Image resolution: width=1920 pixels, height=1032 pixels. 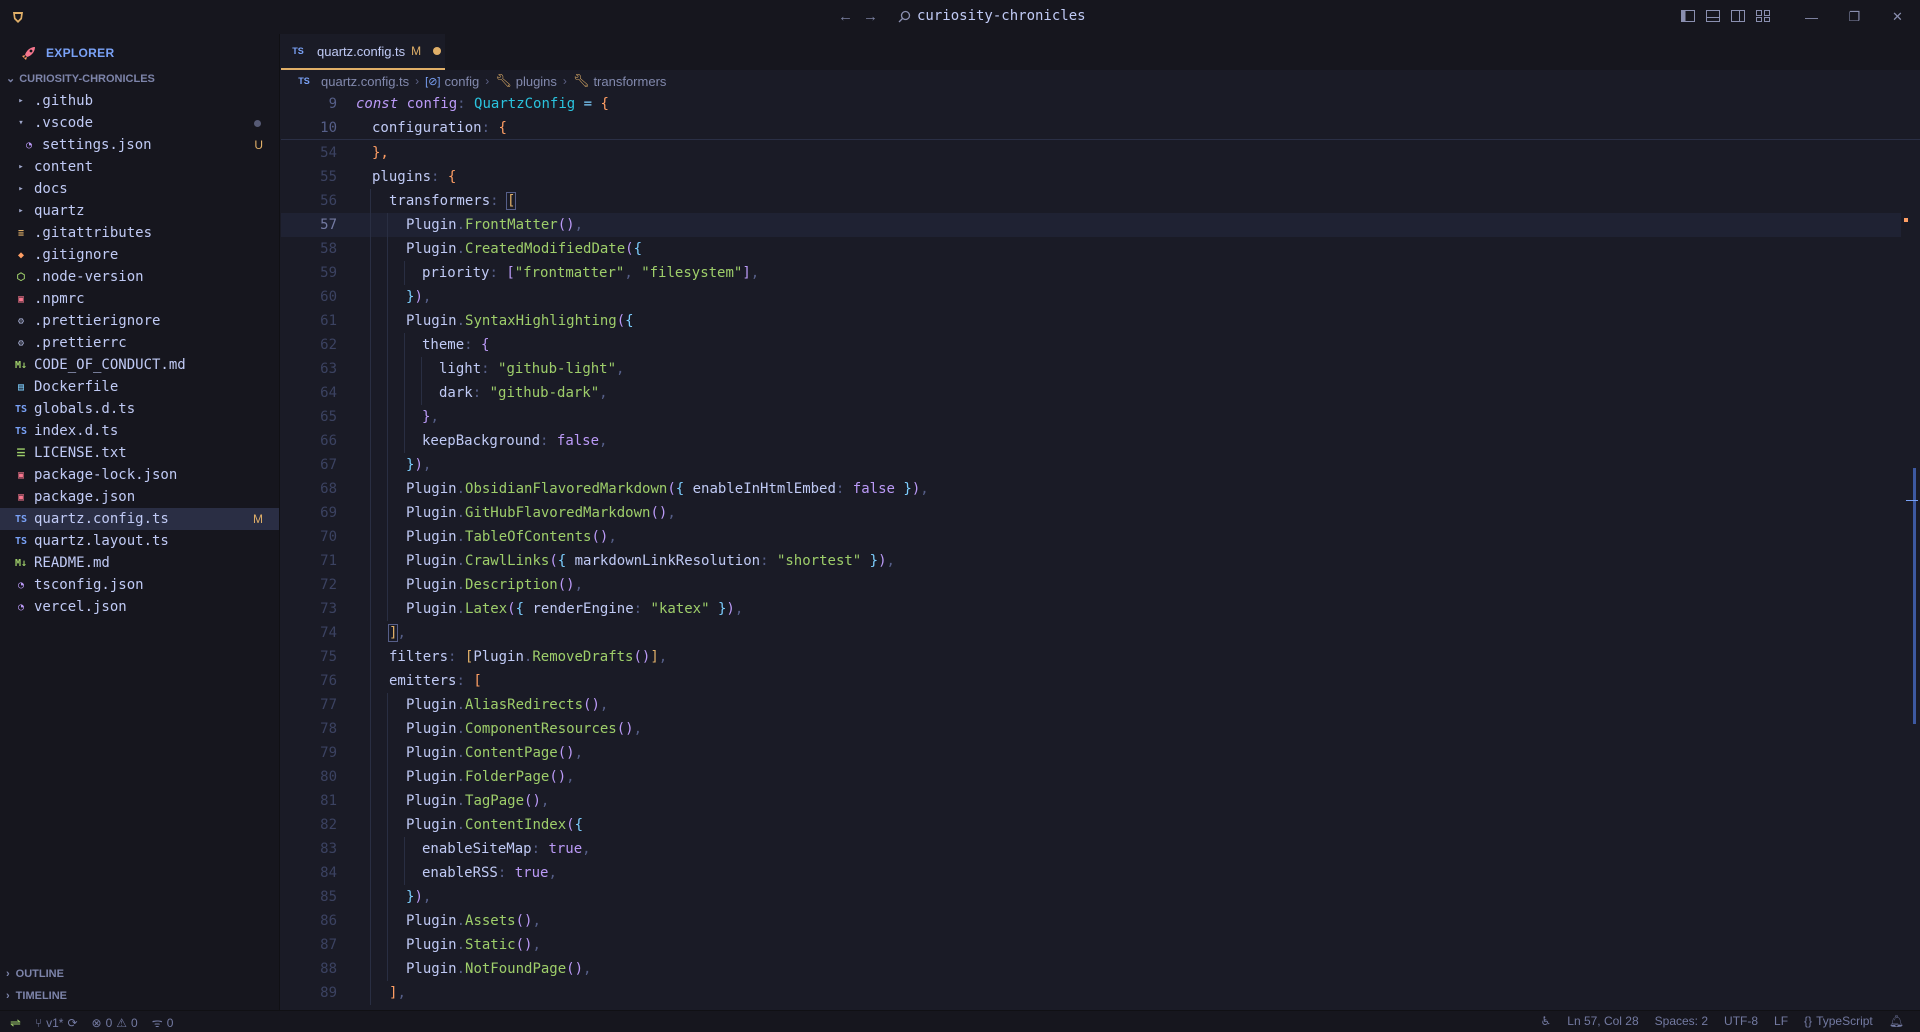 What do you see at coordinates (328, 657) in the screenshot?
I see `line-number: 75` at bounding box center [328, 657].